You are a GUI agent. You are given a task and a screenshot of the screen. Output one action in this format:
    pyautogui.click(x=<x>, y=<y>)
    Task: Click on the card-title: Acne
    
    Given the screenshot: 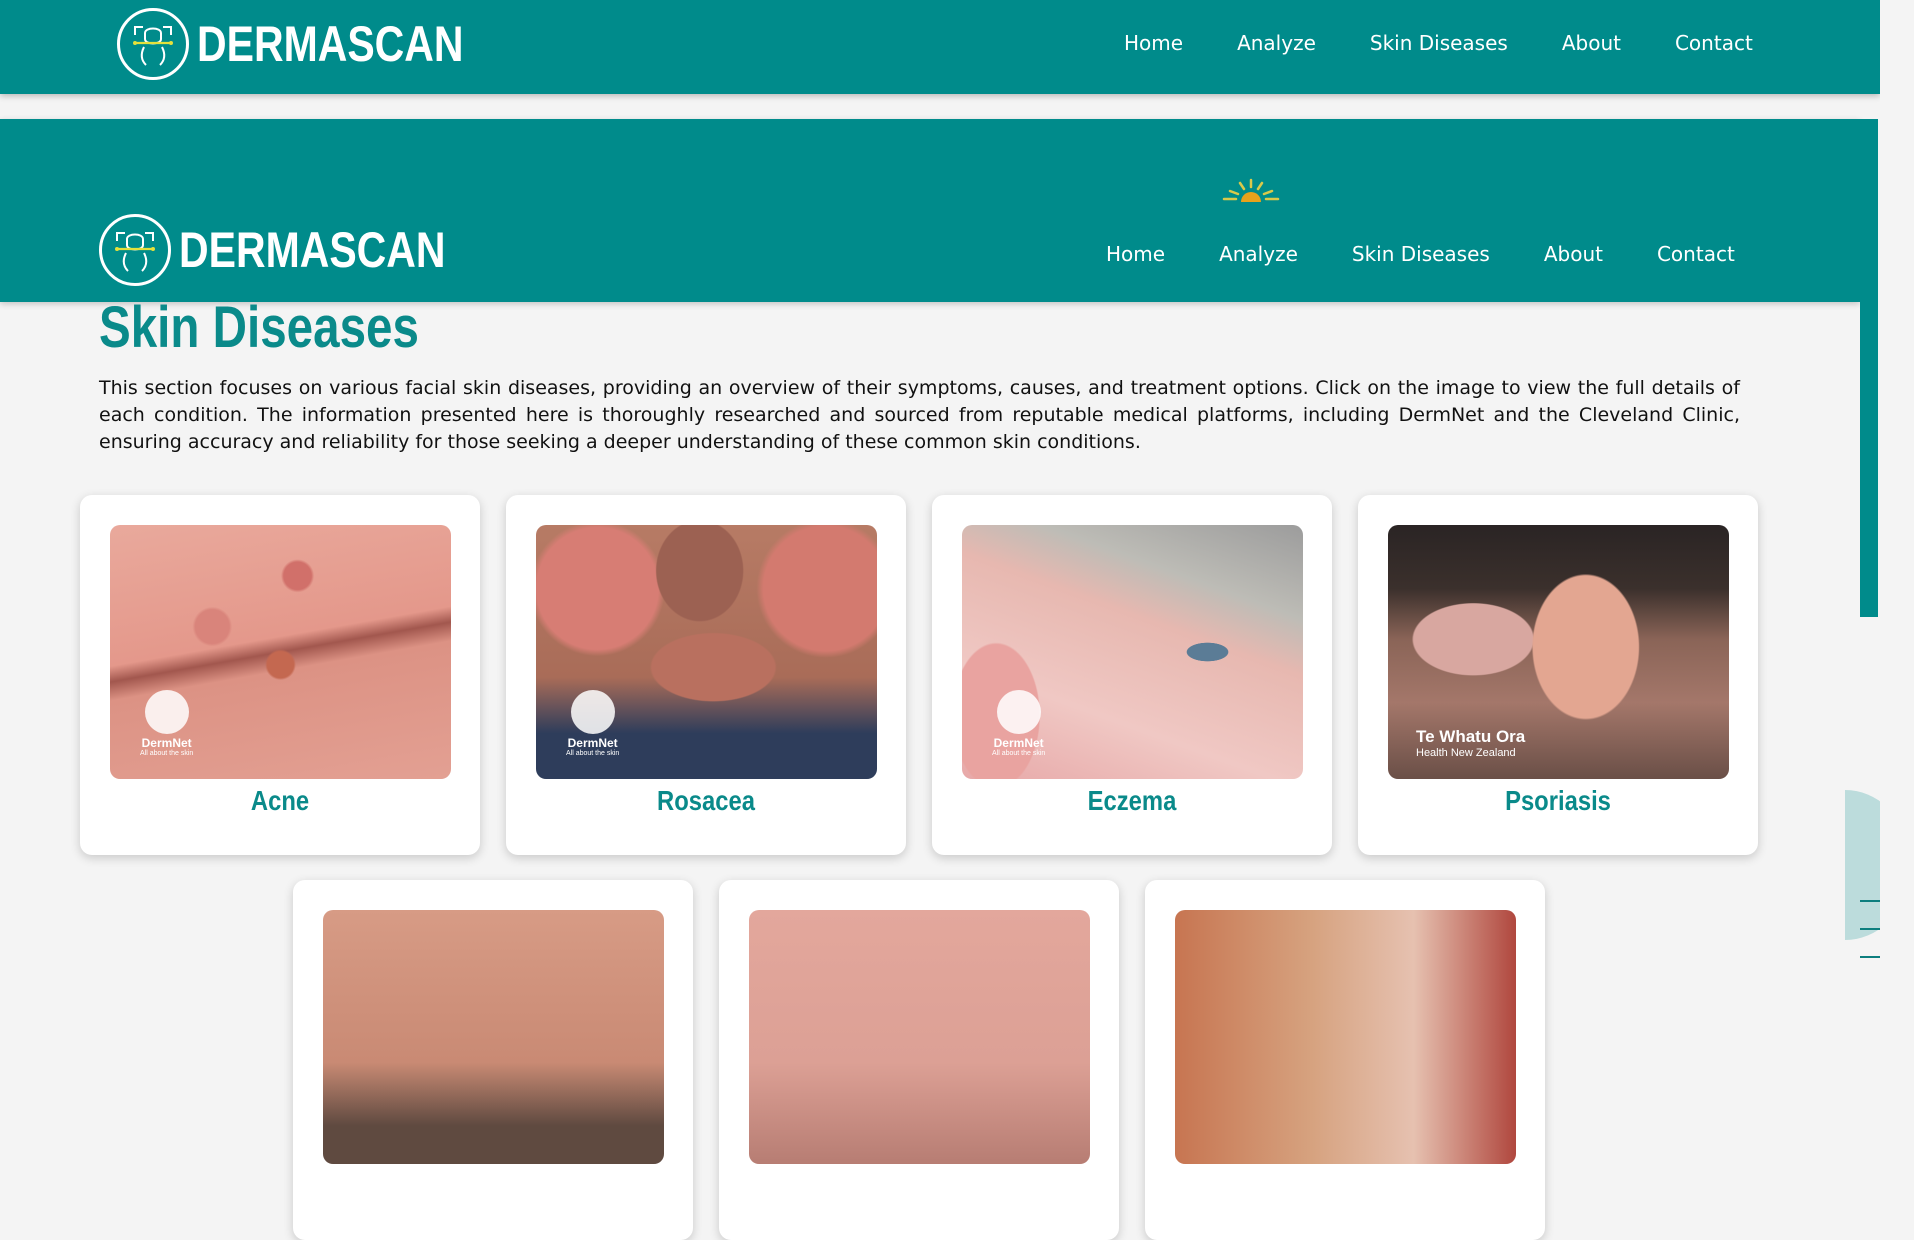 What is the action you would take?
    pyautogui.click(x=280, y=801)
    